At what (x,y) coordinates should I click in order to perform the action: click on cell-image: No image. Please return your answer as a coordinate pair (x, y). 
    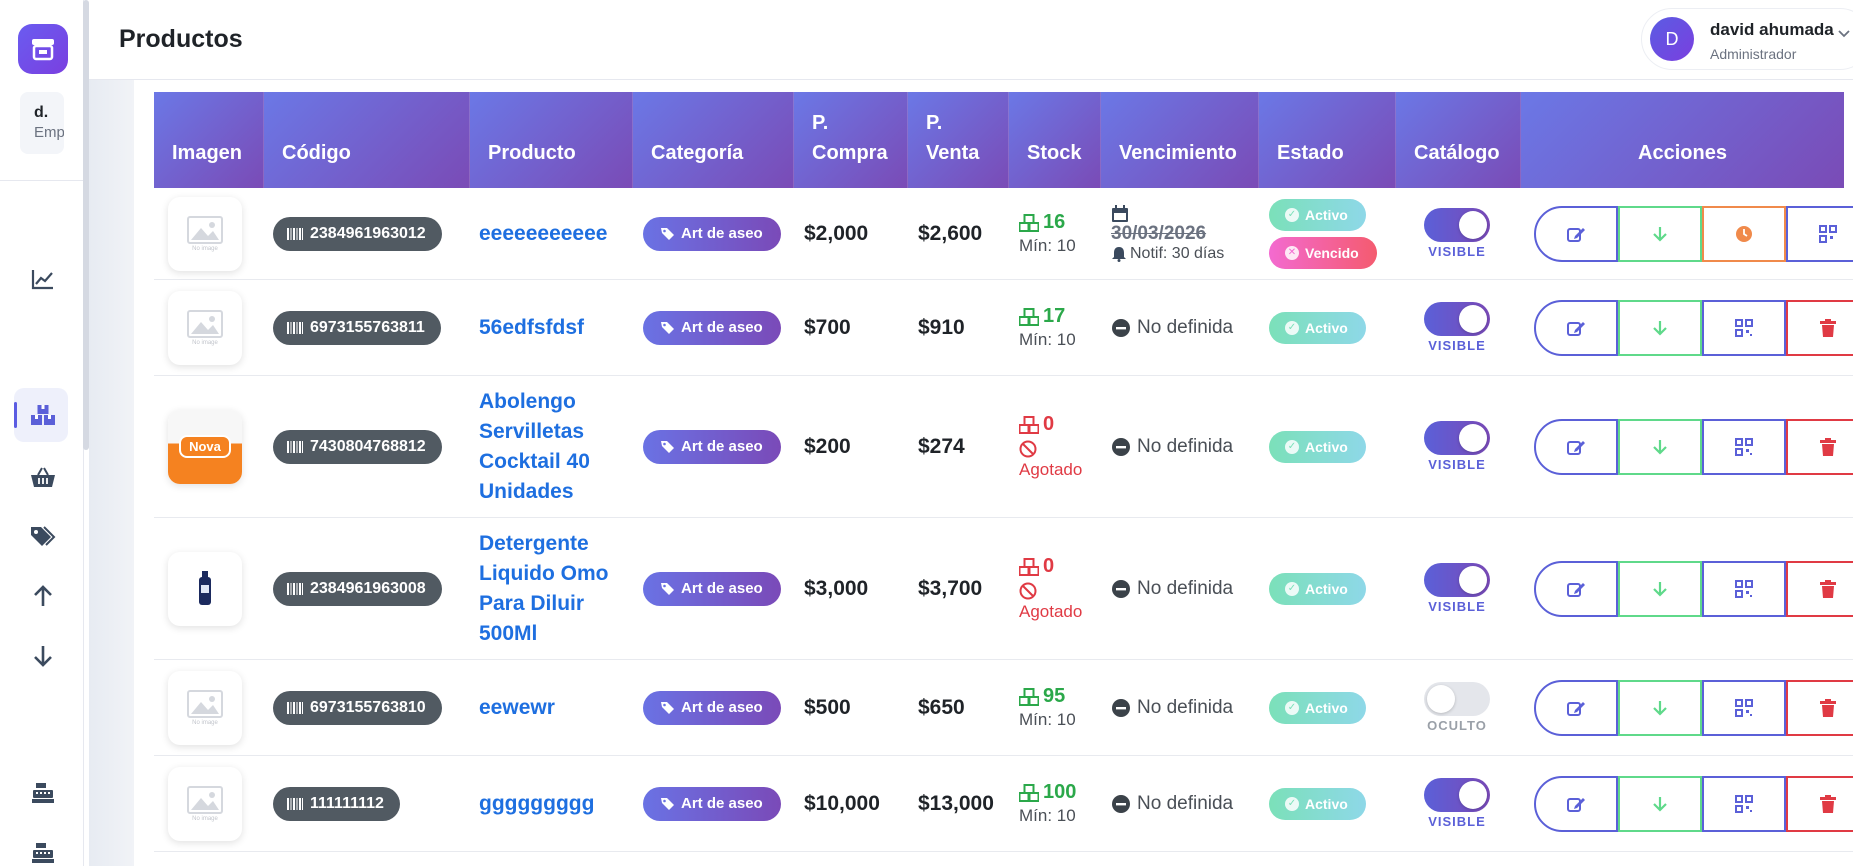
    Looking at the image, I should click on (205, 803).